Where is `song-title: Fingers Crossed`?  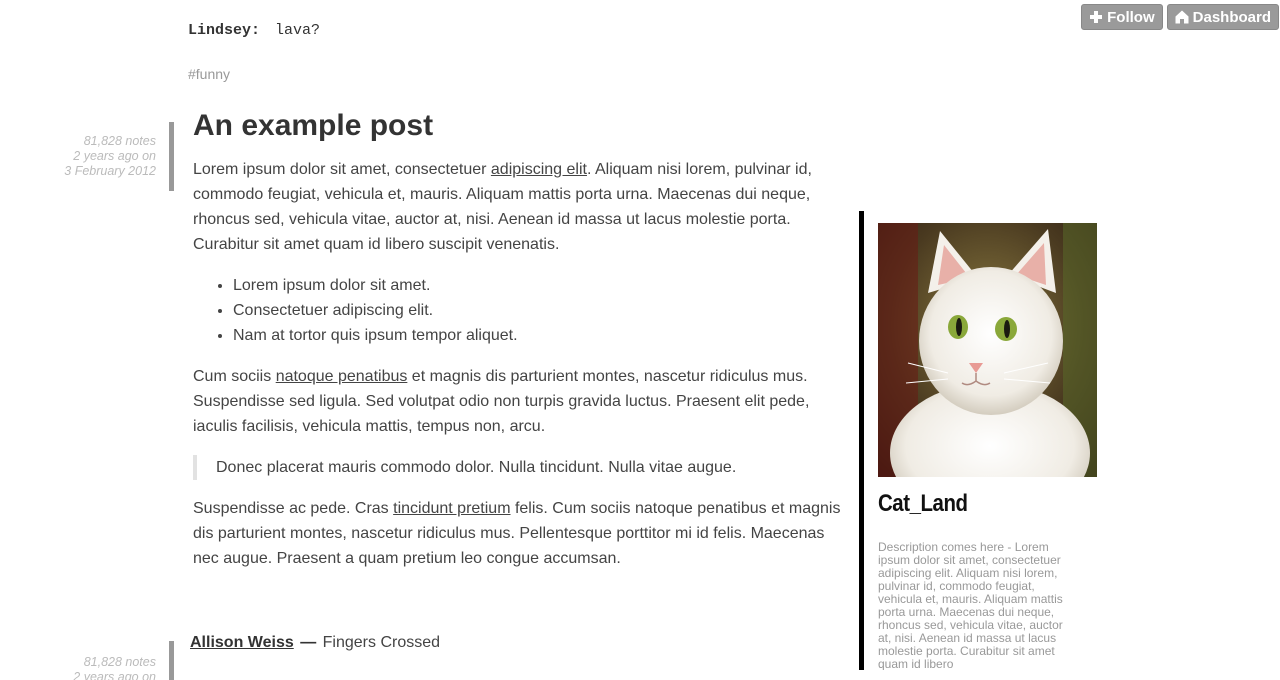 song-title: Fingers Crossed is located at coordinates (381, 642).